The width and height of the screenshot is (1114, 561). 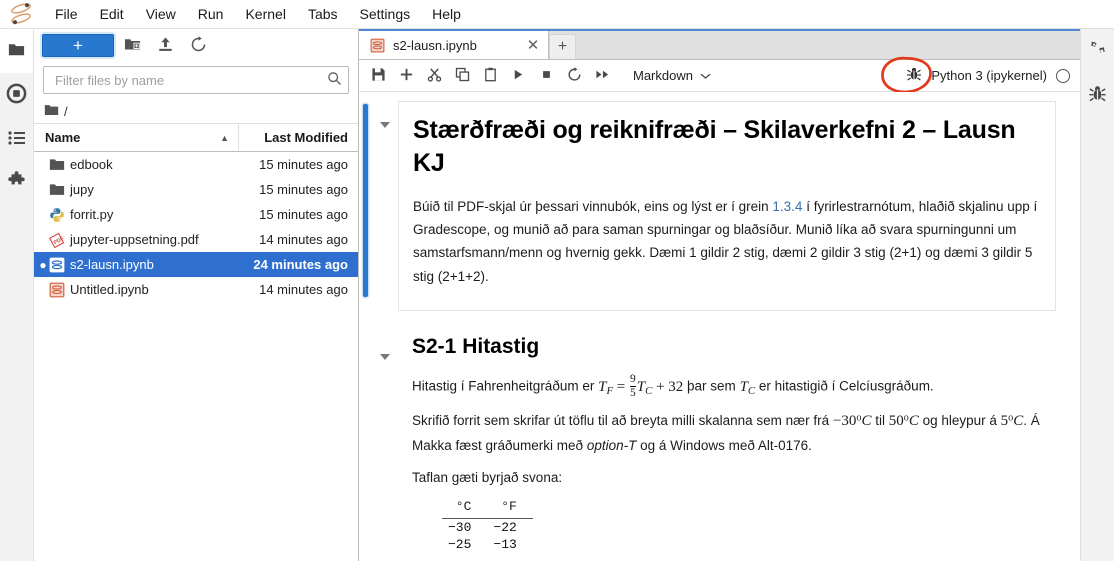 I want to click on paste-button, so click(x=490, y=75).